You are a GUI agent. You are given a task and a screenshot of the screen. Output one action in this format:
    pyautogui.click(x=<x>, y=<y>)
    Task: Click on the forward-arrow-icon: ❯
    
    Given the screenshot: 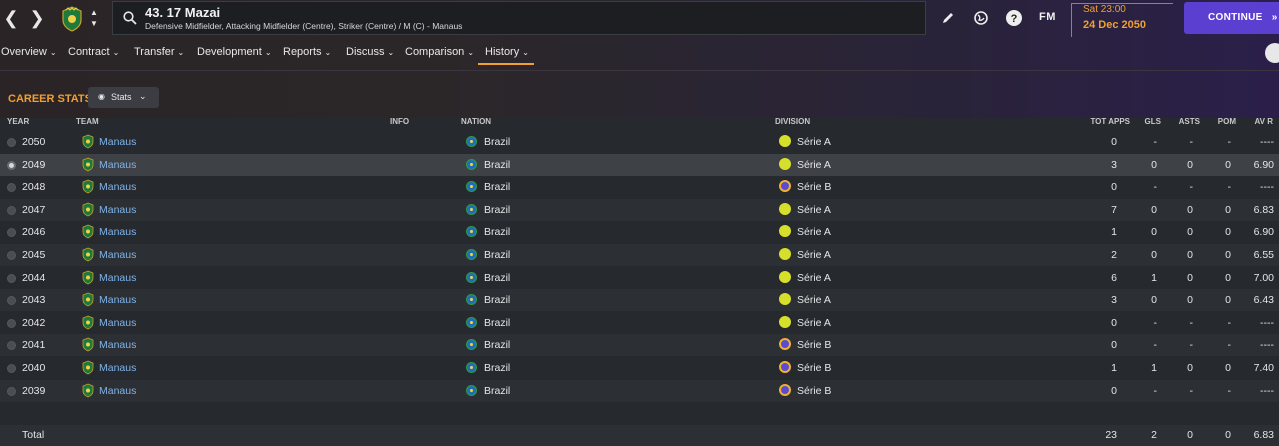 What is the action you would take?
    pyautogui.click(x=37, y=18)
    